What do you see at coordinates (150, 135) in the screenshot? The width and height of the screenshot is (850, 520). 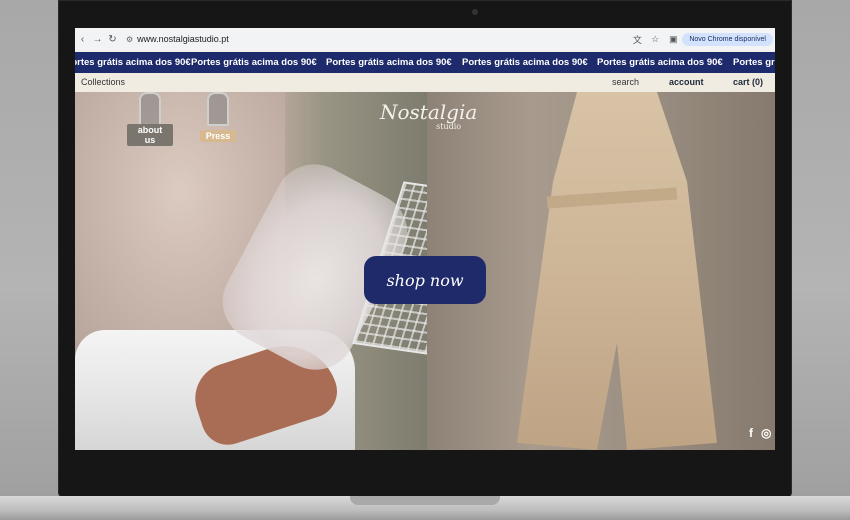 I see `about-us-label: about us` at bounding box center [150, 135].